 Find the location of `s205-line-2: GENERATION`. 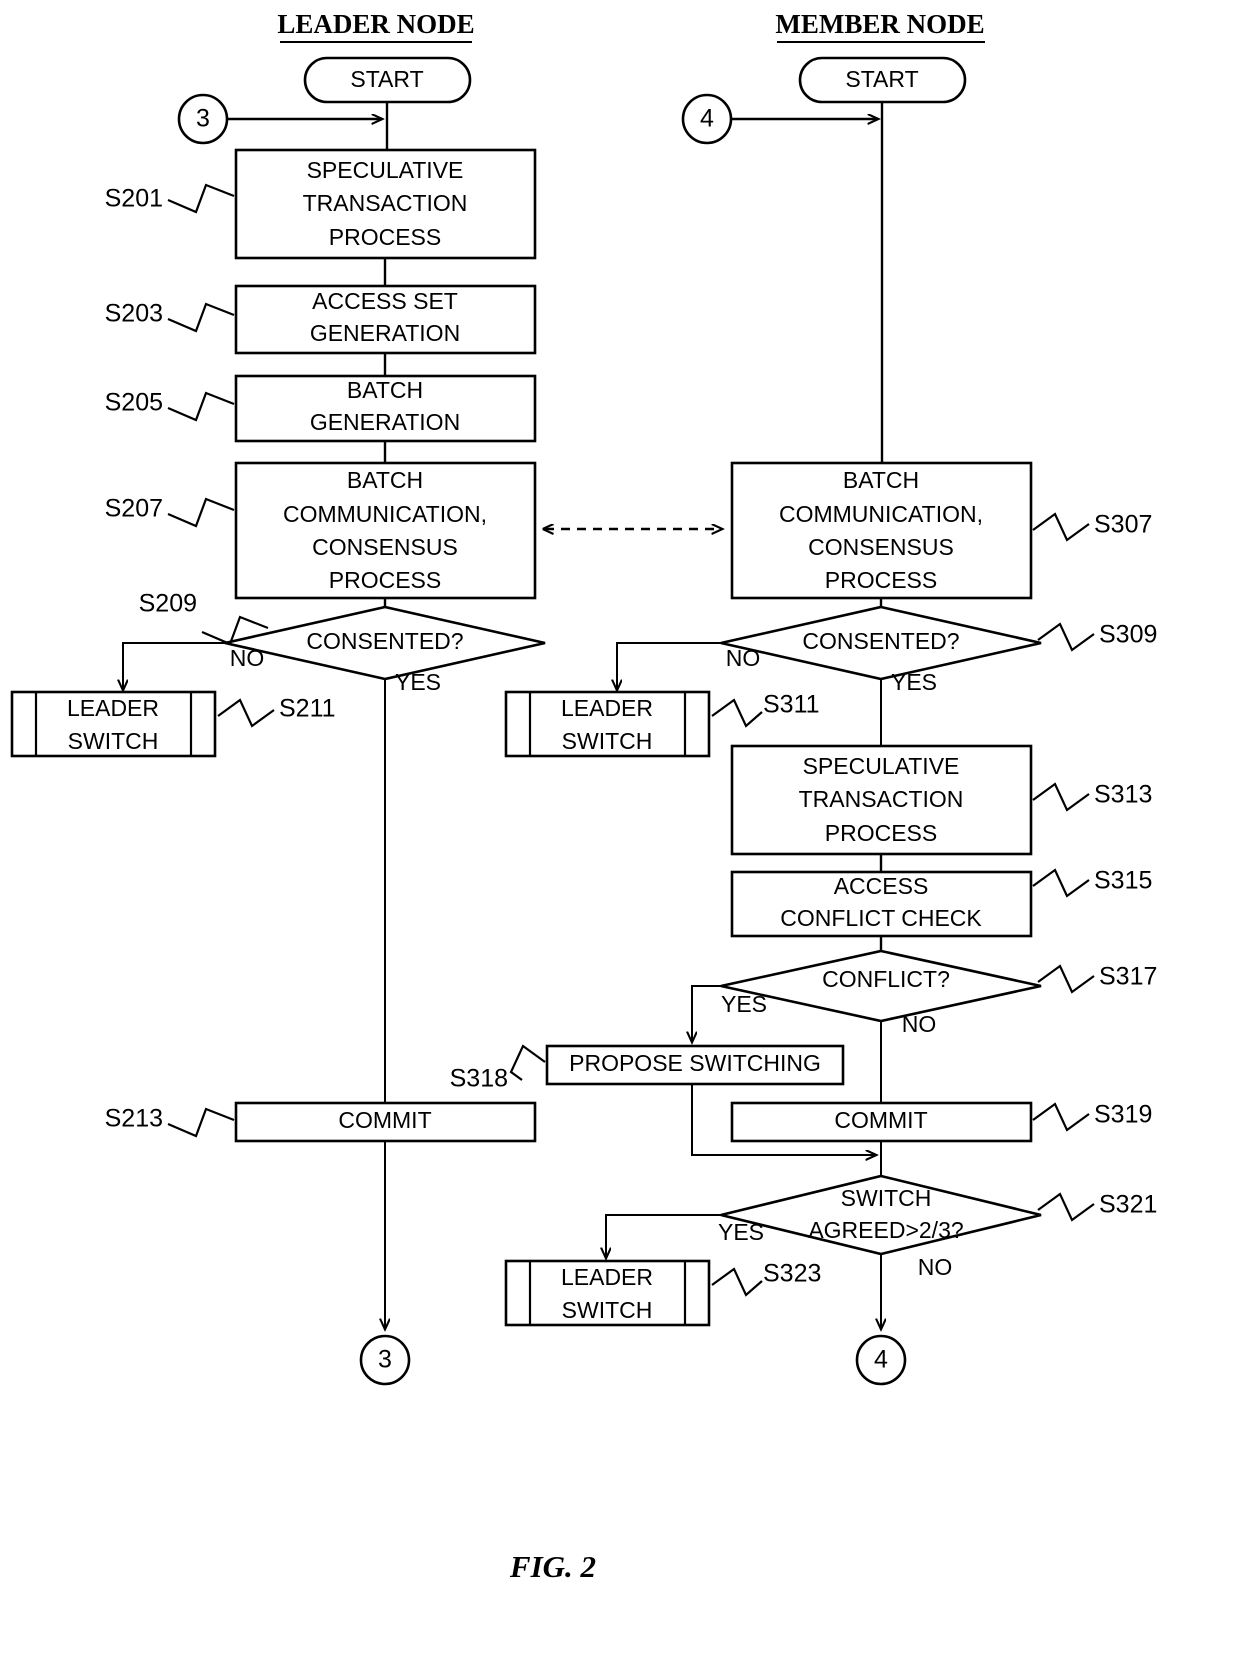

s205-line-2: GENERATION is located at coordinates (385, 422).